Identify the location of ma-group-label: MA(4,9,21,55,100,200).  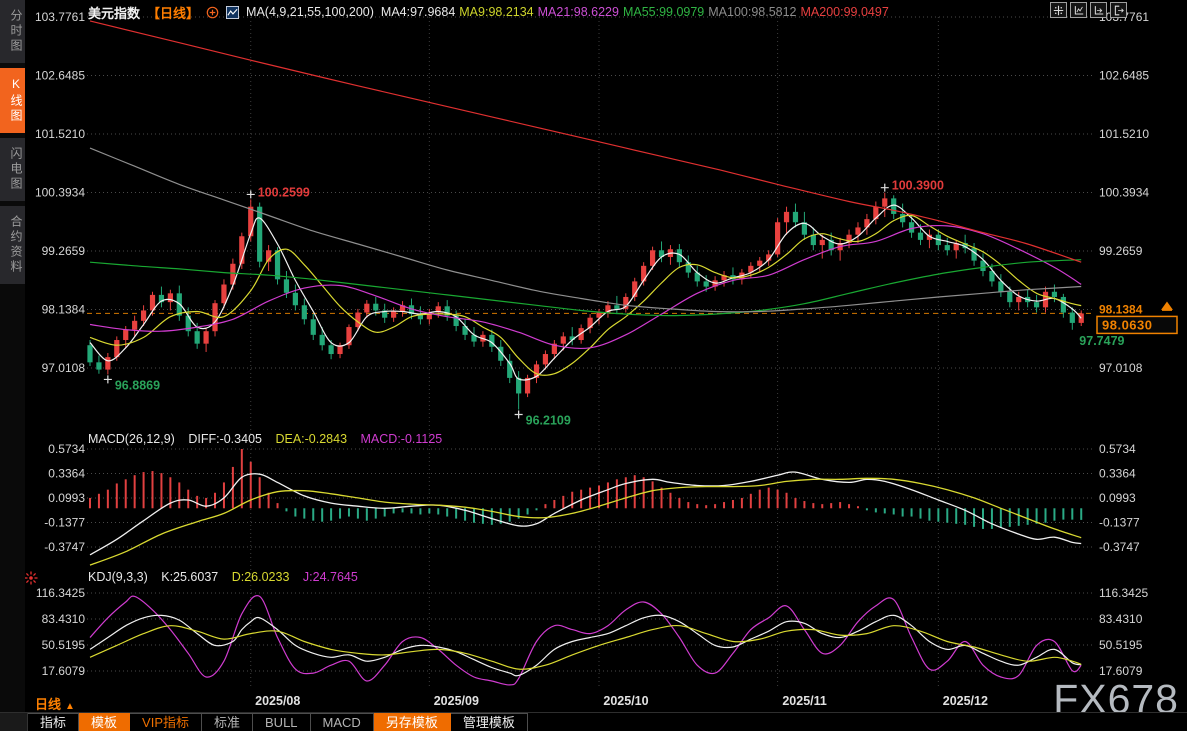
(310, 12).